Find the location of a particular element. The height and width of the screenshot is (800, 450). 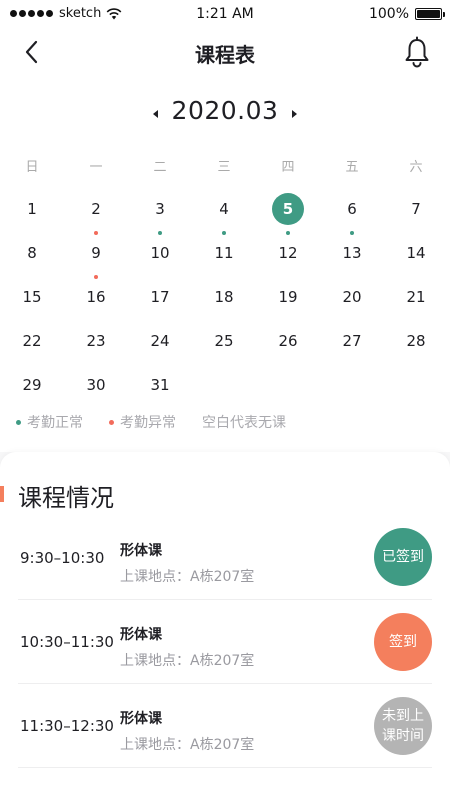

legend-abnormal: 考勤异常 is located at coordinates (142, 422).